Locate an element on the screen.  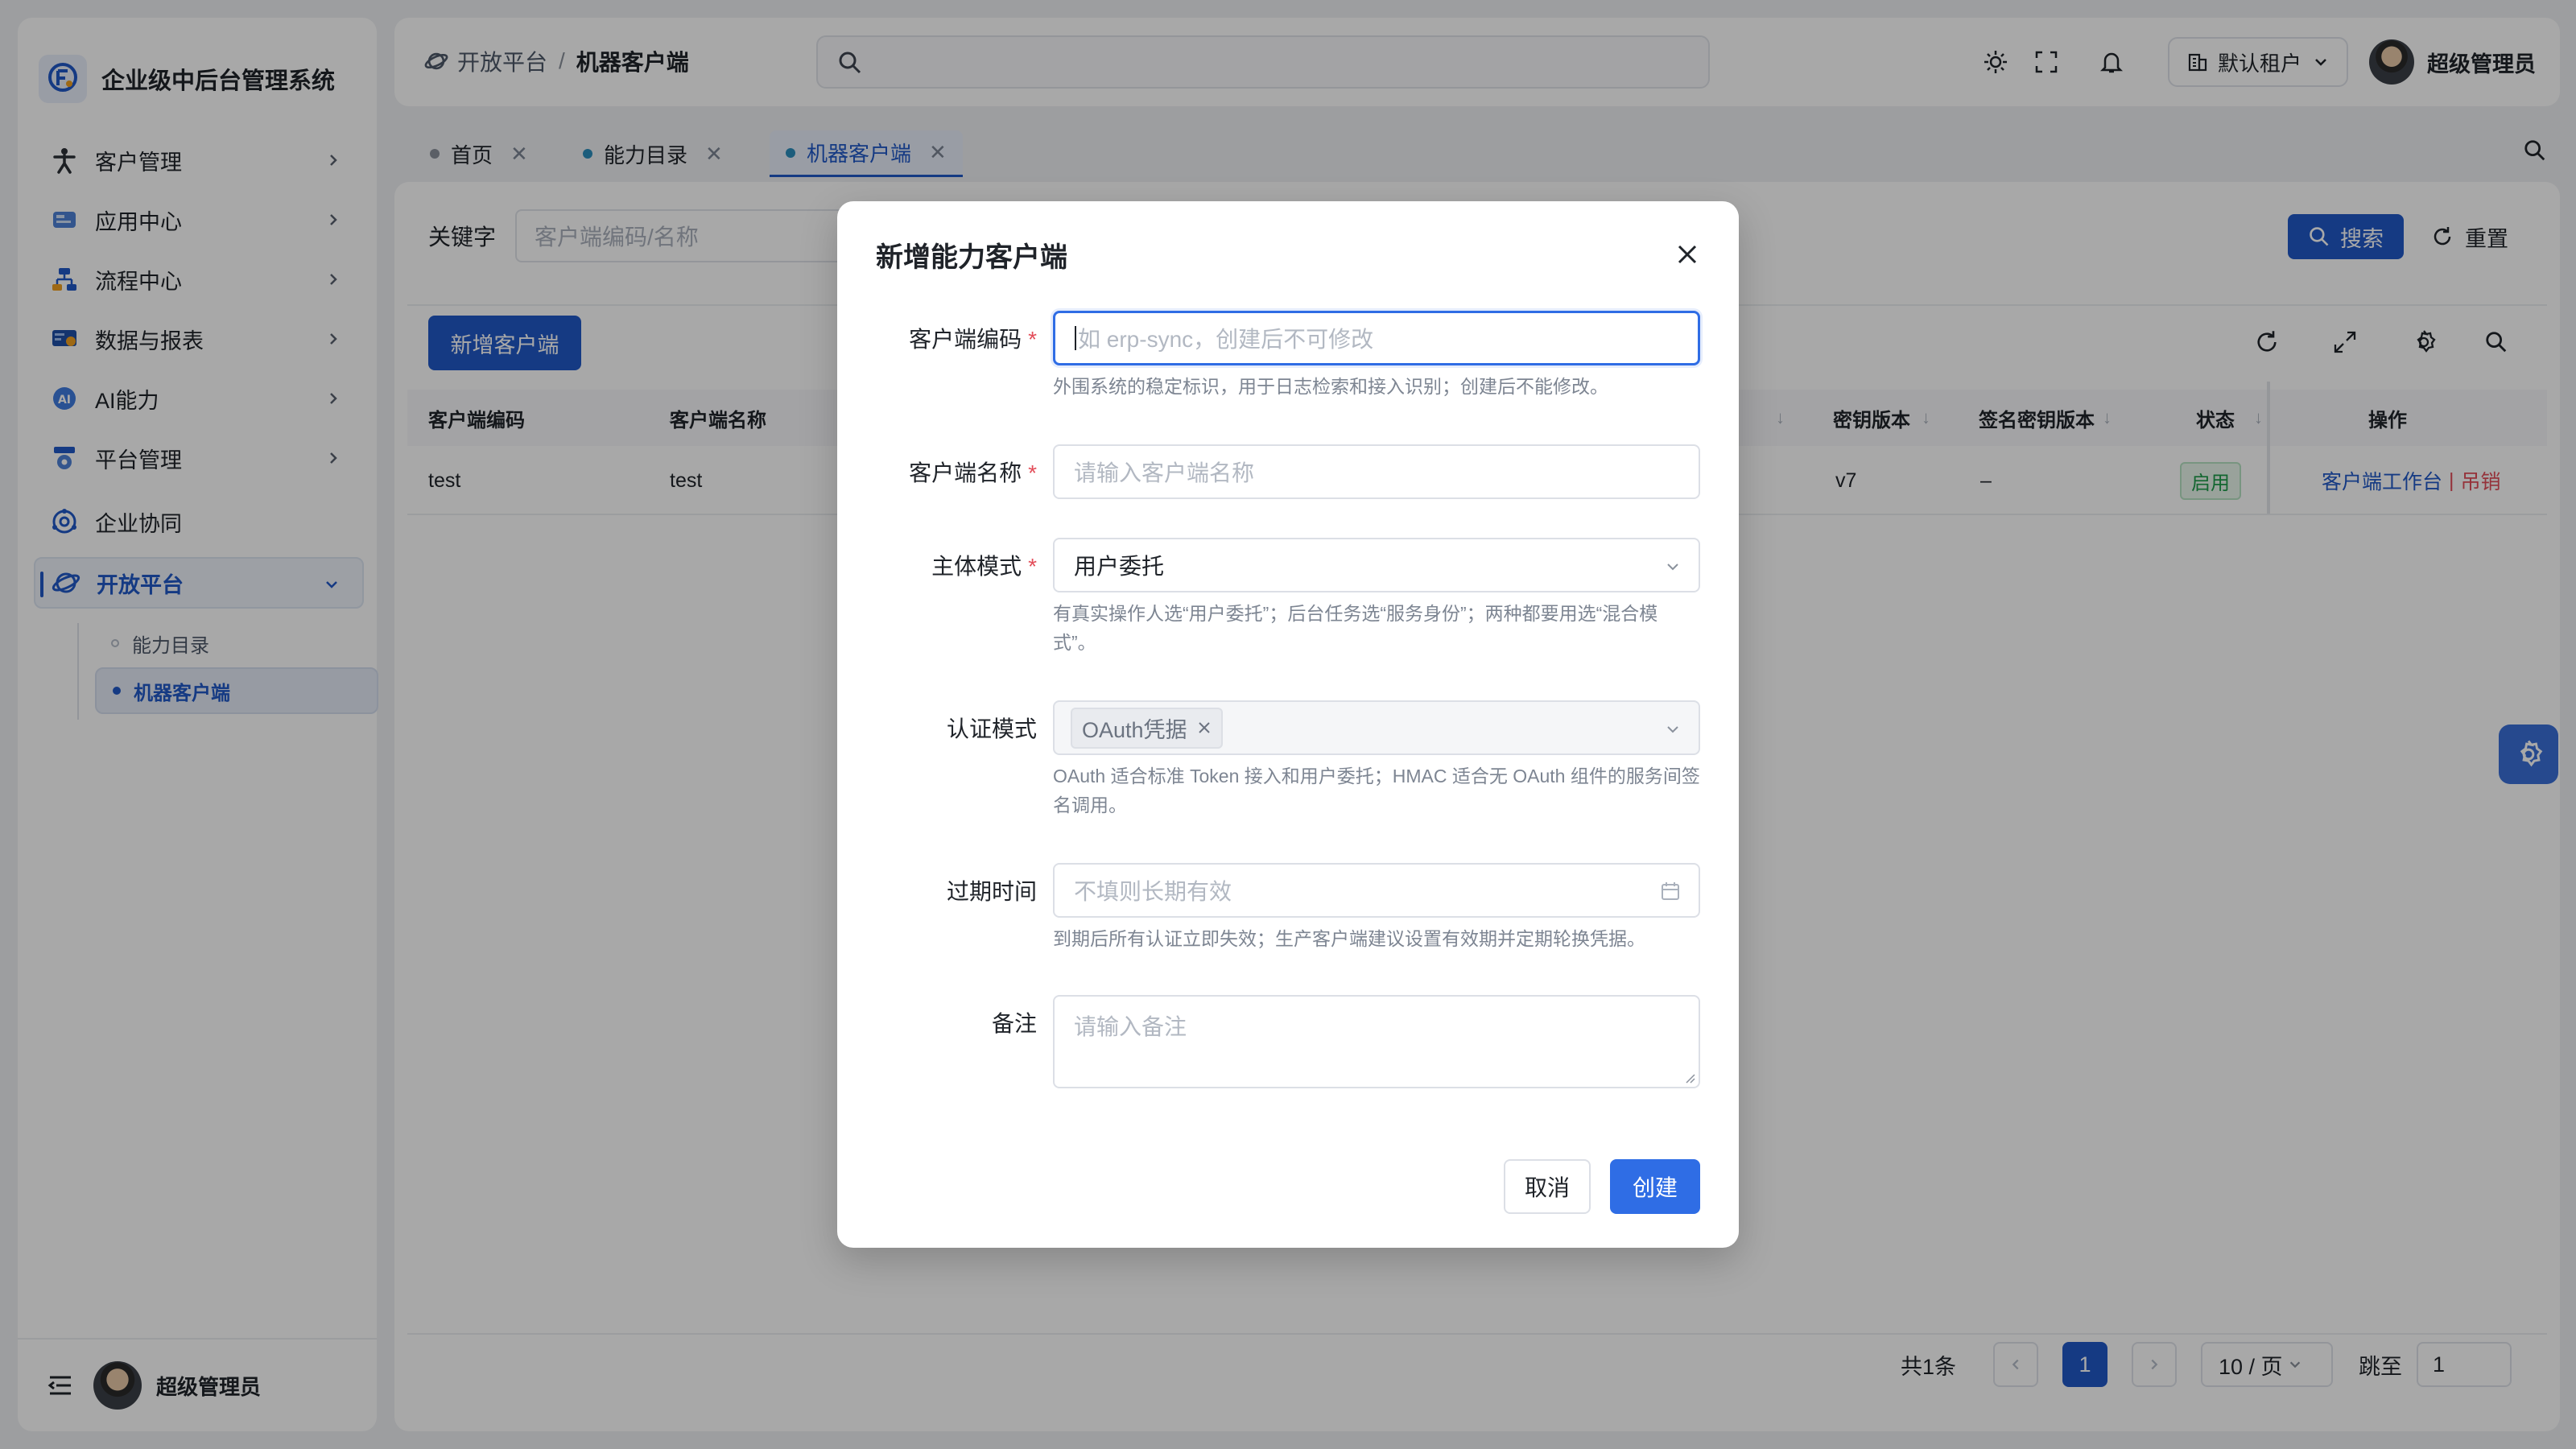
field-label-text: 客户端名称 is located at coordinates (966, 472).